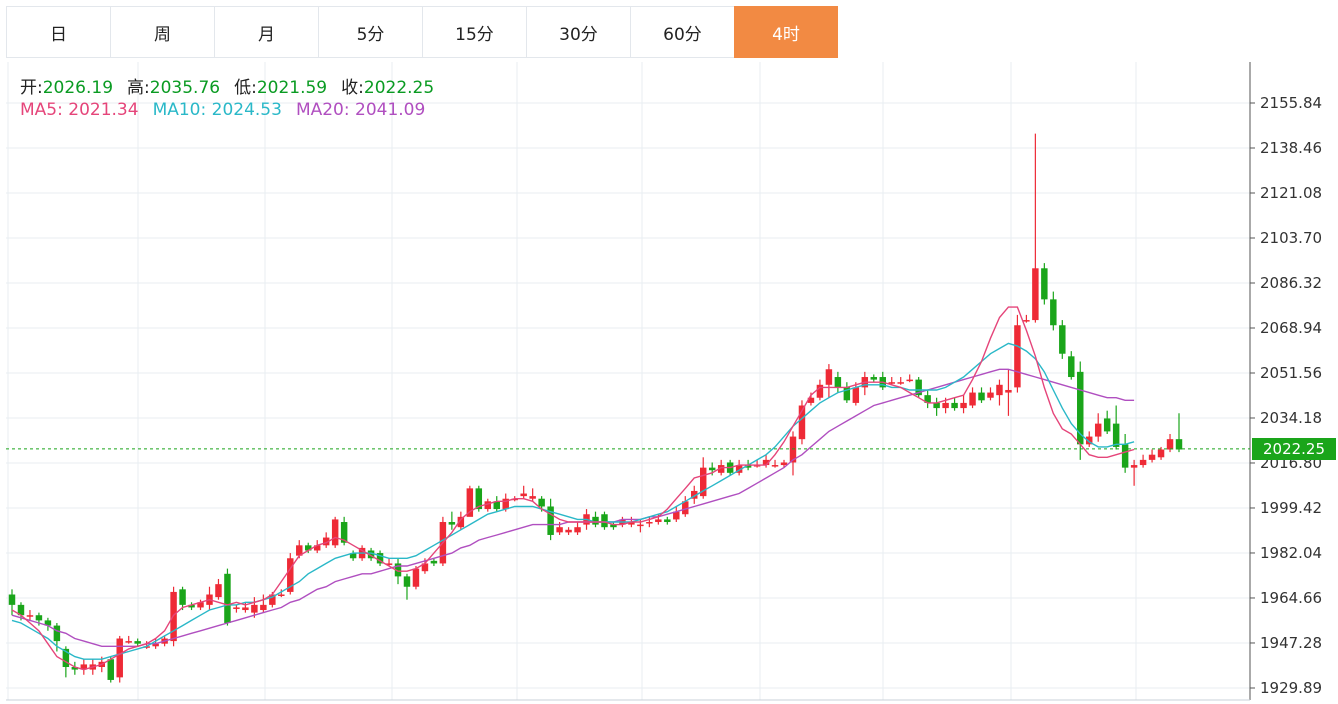 Image resolution: width=1338 pixels, height=704 pixels. What do you see at coordinates (322, 110) in the screenshot?
I see `ma20-label: MA20:` at bounding box center [322, 110].